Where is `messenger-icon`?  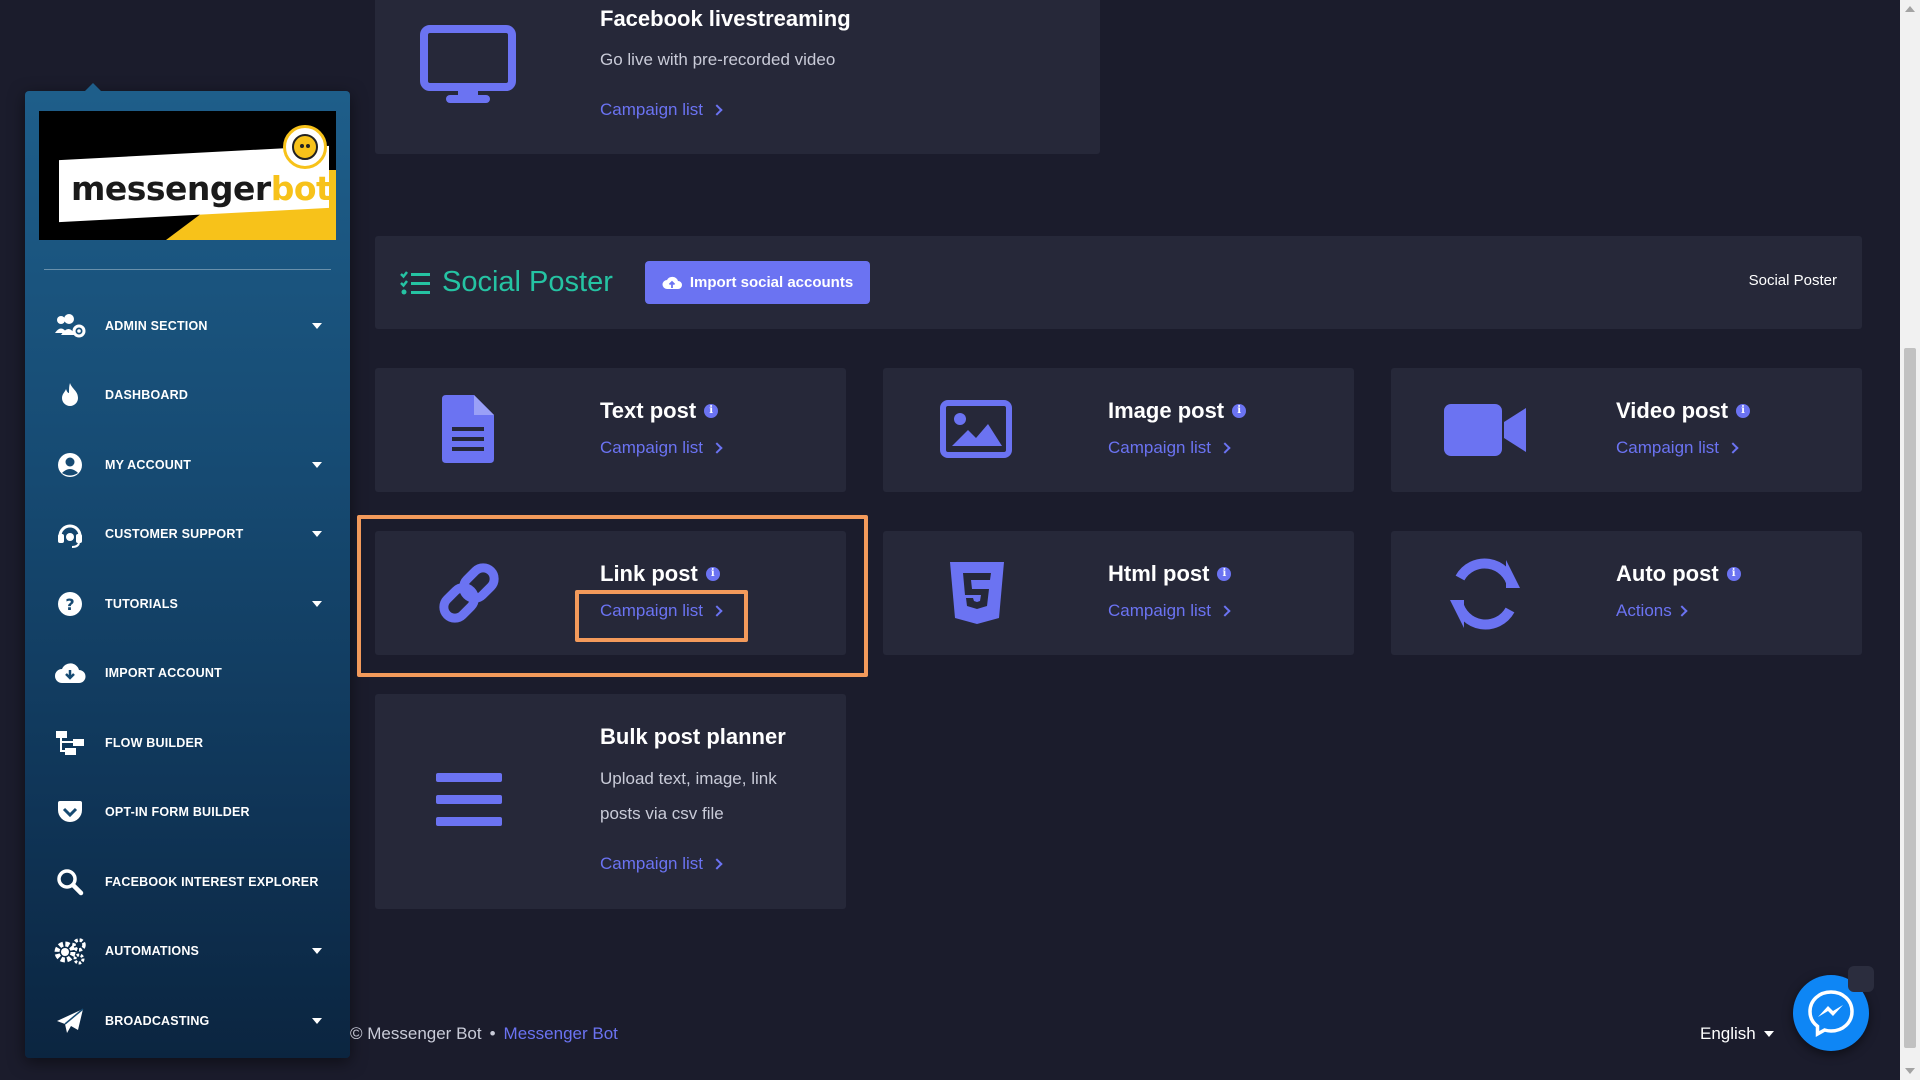 messenger-icon is located at coordinates (1831, 1013).